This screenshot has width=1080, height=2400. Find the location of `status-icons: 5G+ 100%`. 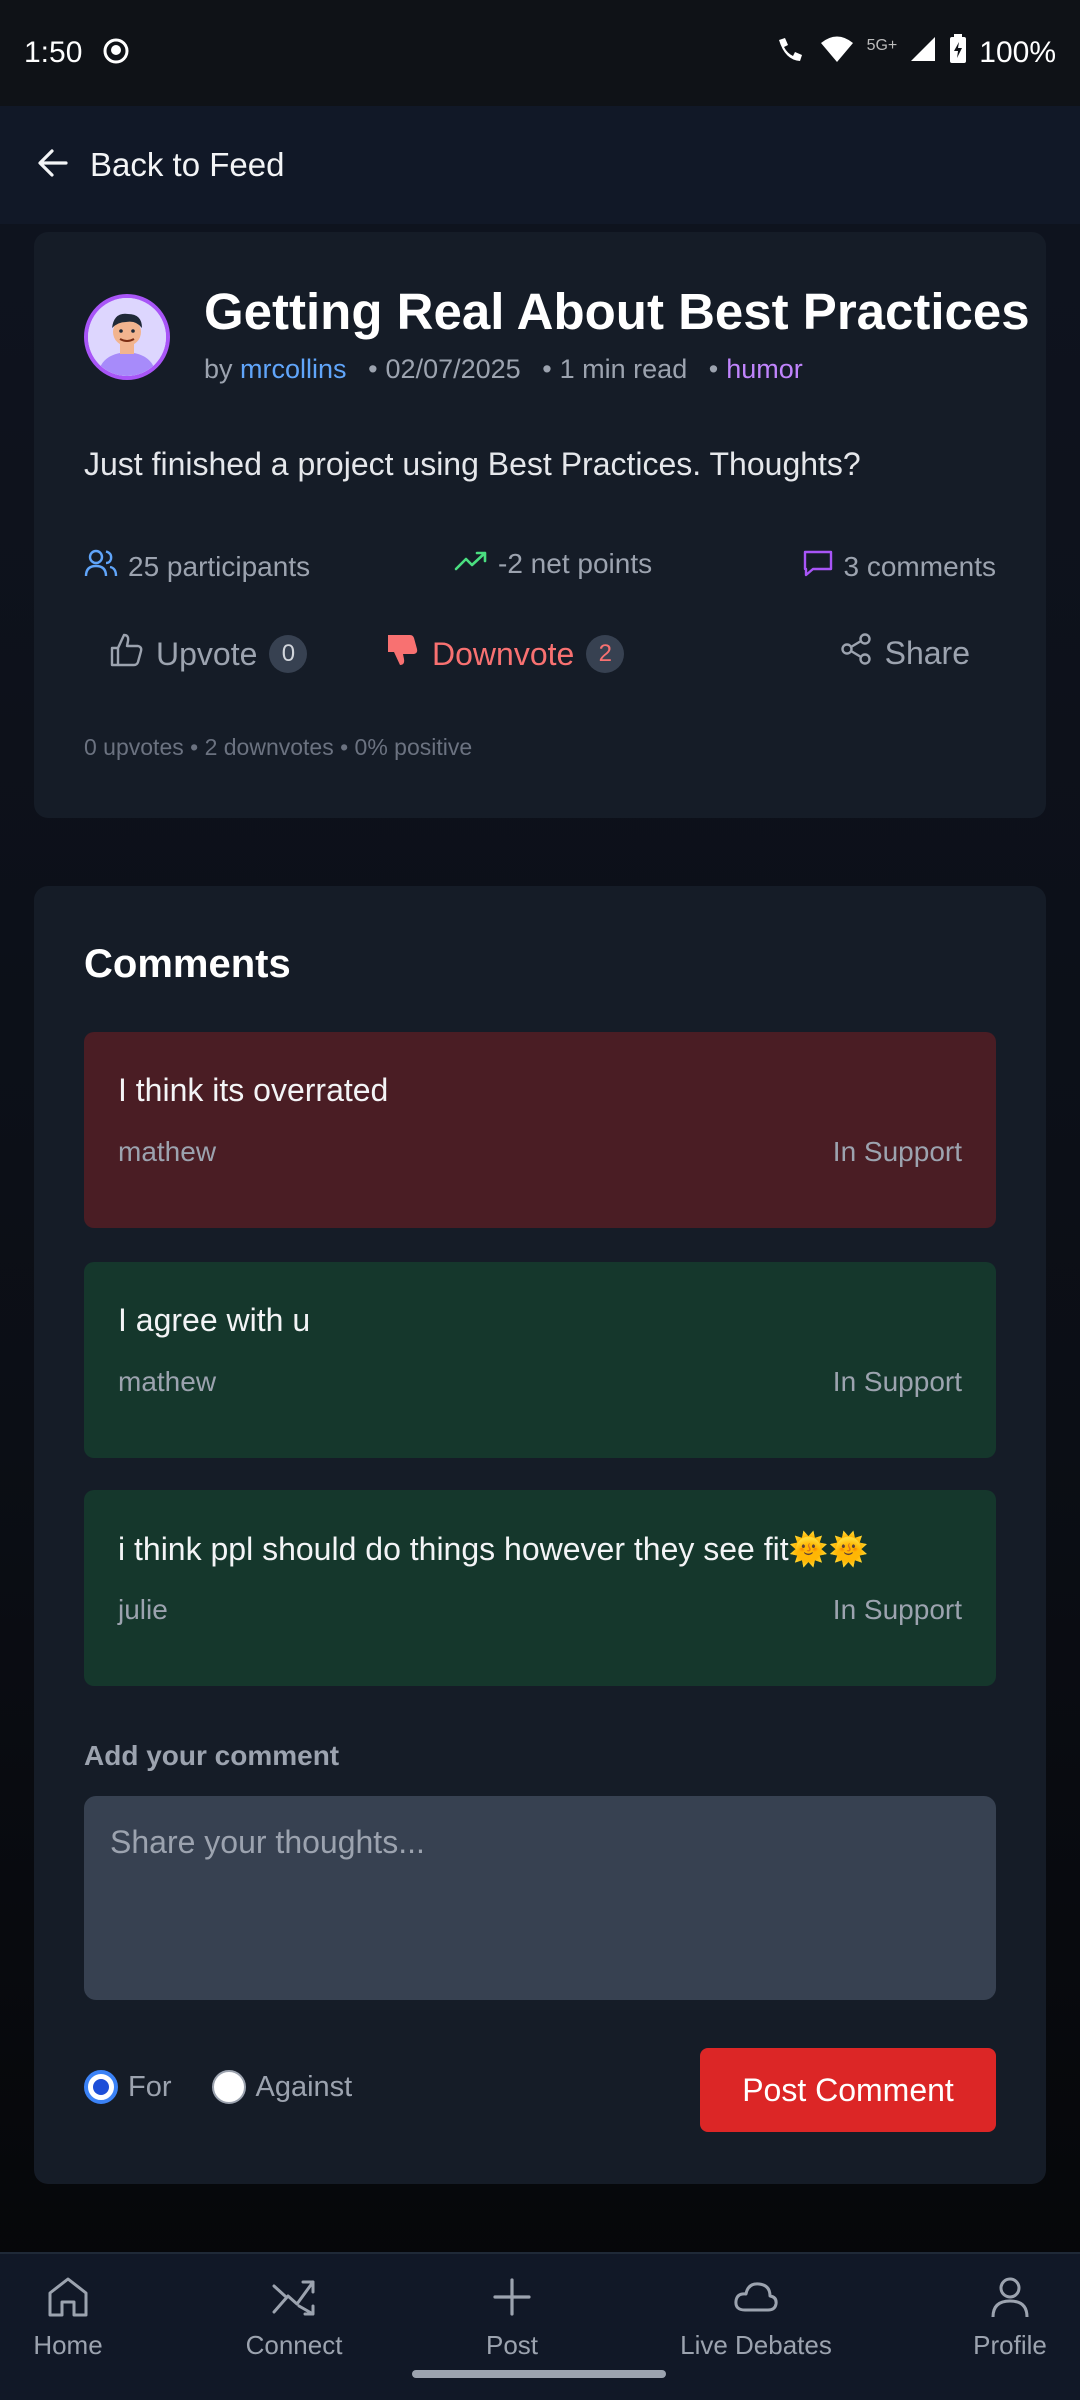

status-icons: 5G+ 100% is located at coordinates (915, 53).